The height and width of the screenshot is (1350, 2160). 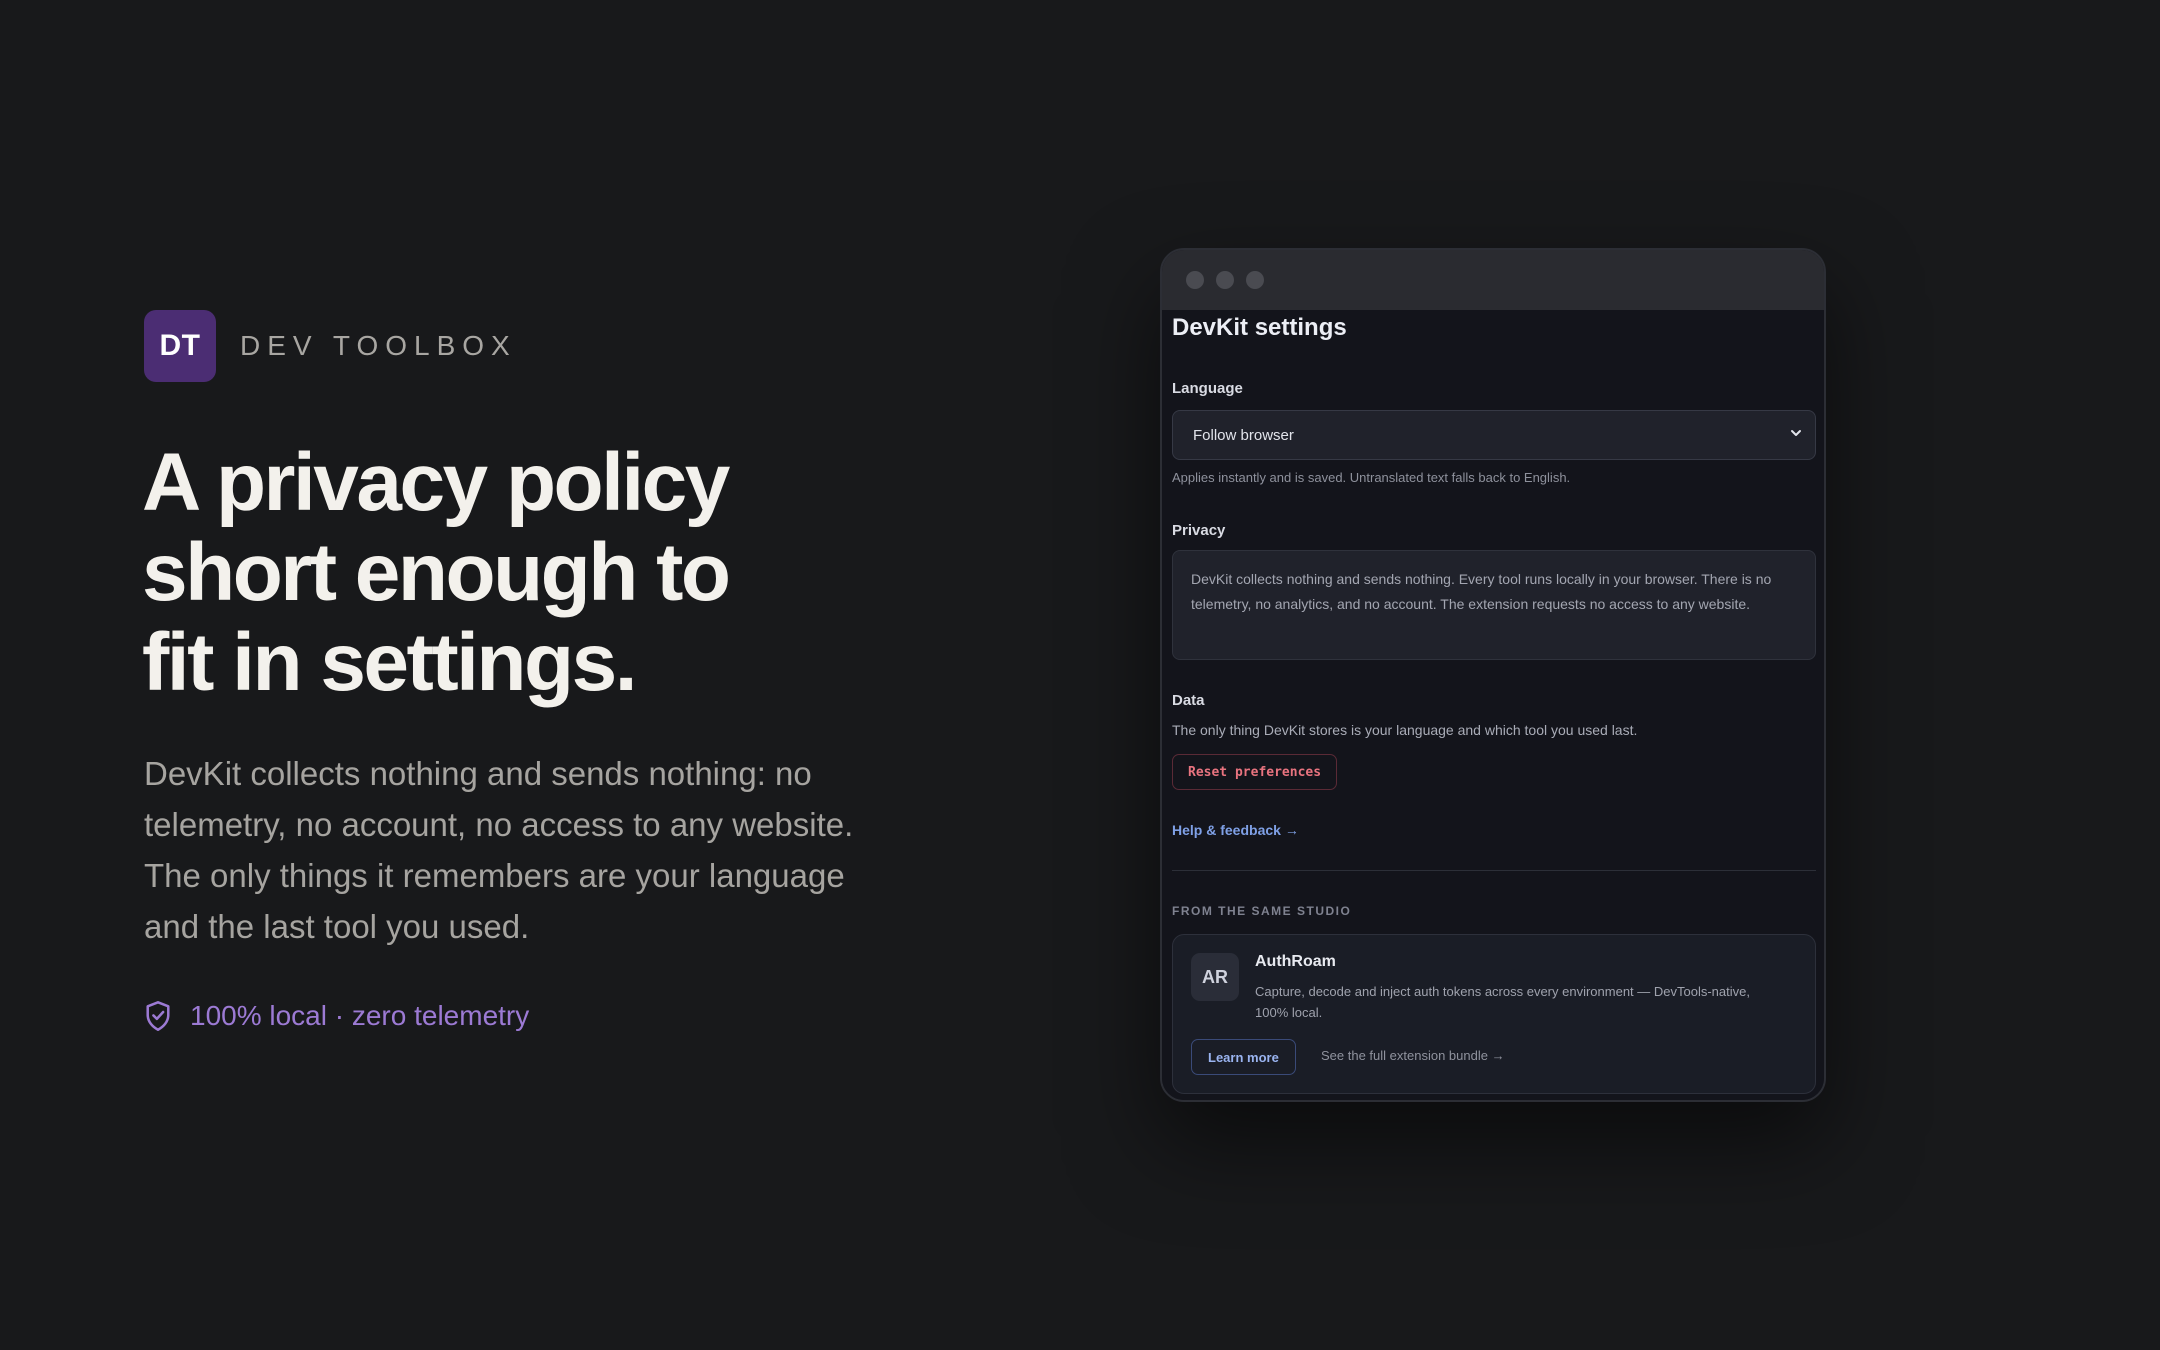 I want to click on extension-bundle-link: See the full extension bundle →, so click(x=1413, y=1055).